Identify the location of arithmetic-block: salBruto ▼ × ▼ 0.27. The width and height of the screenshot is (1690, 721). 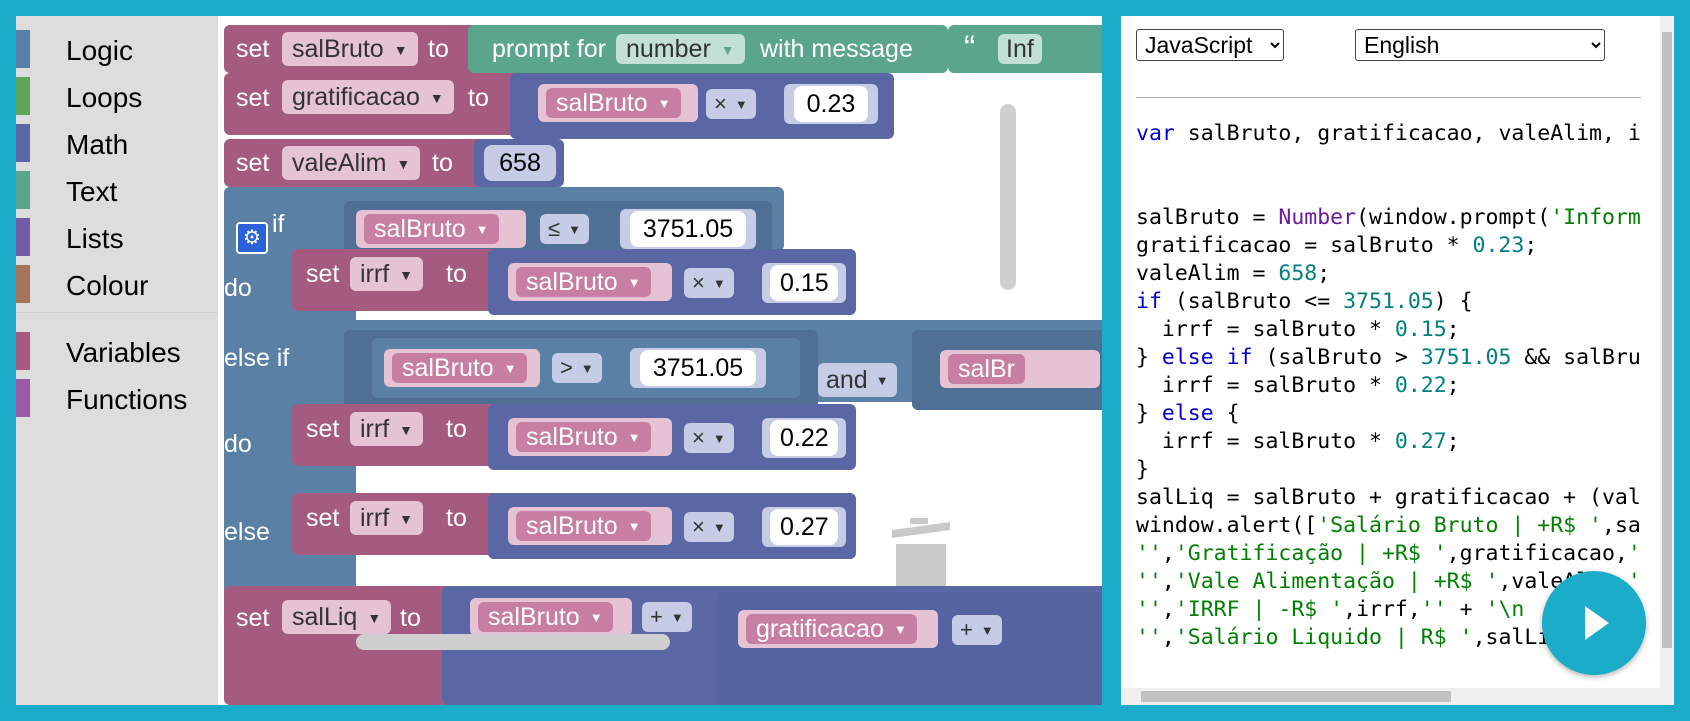
(672, 526).